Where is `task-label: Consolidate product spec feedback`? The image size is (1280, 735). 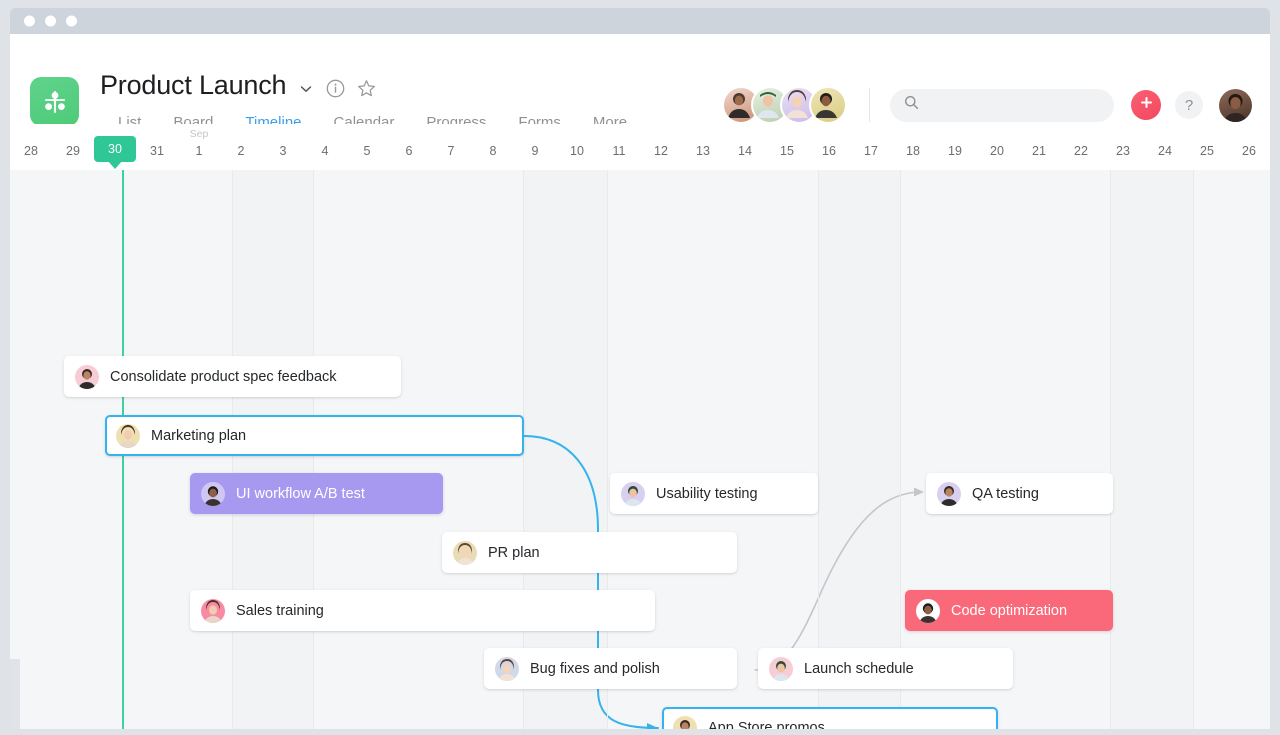 task-label: Consolidate product spec feedback is located at coordinates (223, 376).